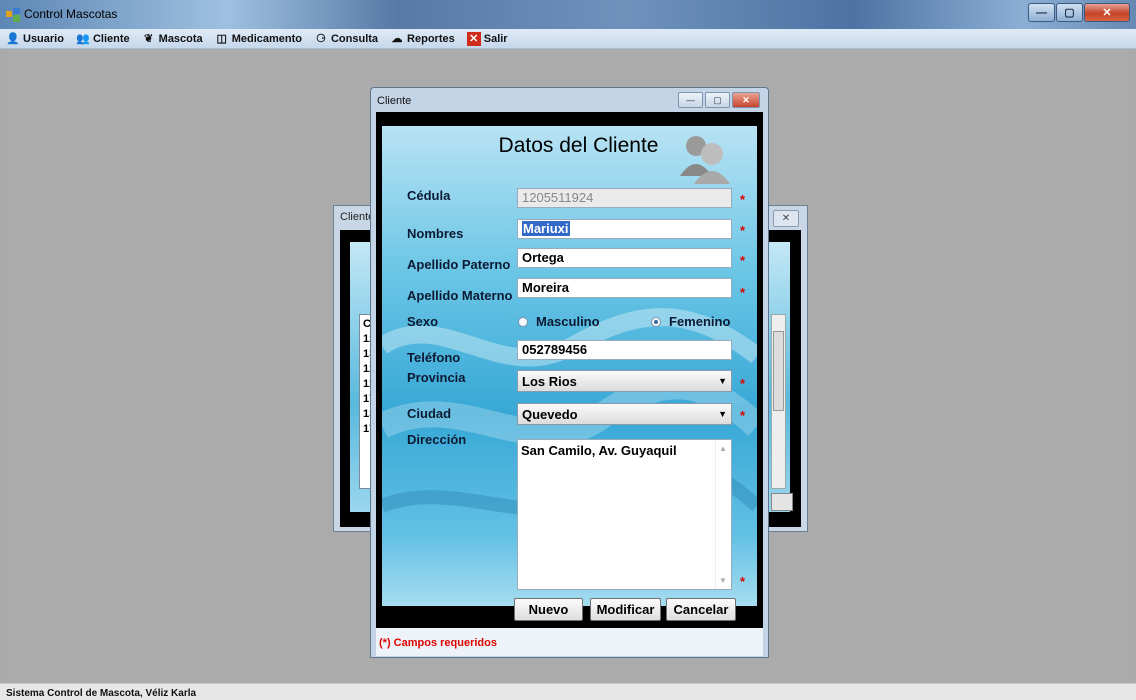 The image size is (1136, 700). I want to click on apellido-materno-field: Moreira, so click(624, 288).